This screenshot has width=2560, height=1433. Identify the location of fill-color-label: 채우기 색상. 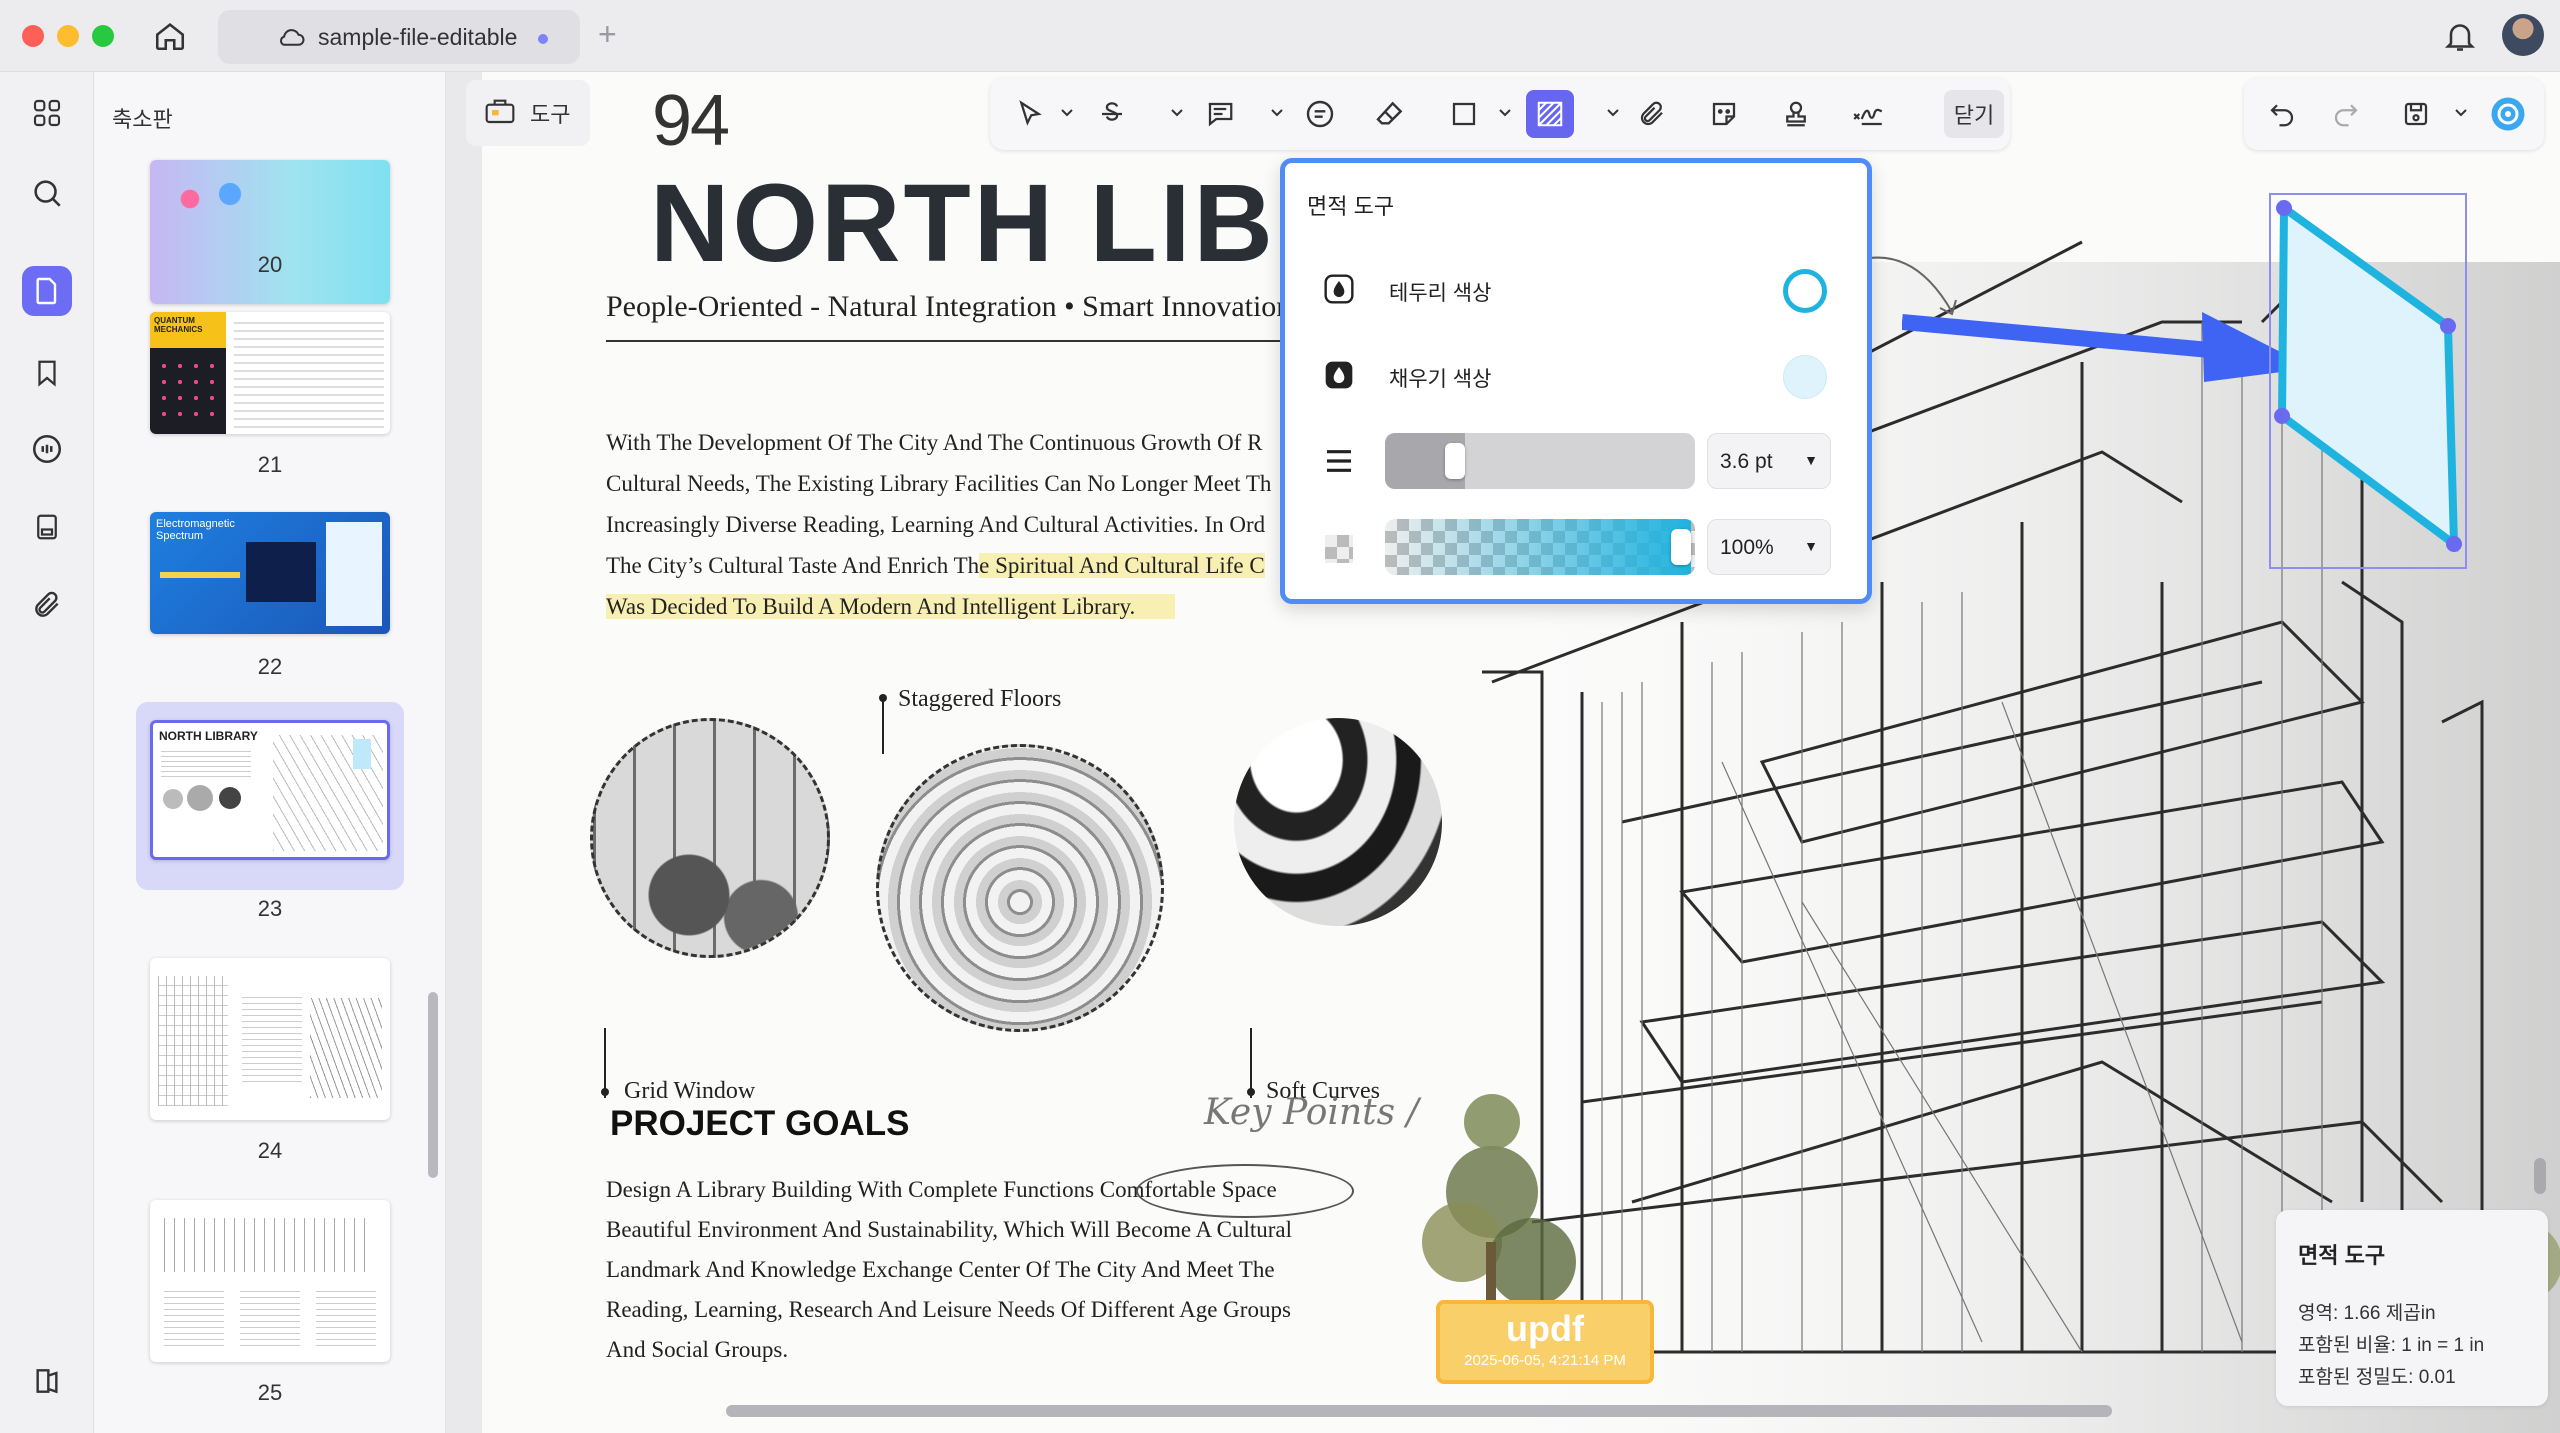
(1440, 379).